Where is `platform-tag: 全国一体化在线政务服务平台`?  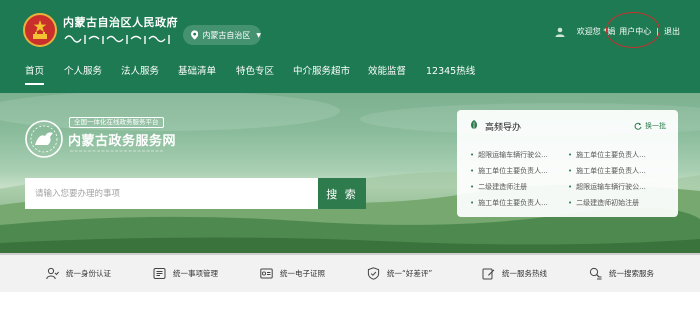 platform-tag: 全国一体化在线政务服务平台 is located at coordinates (116, 122).